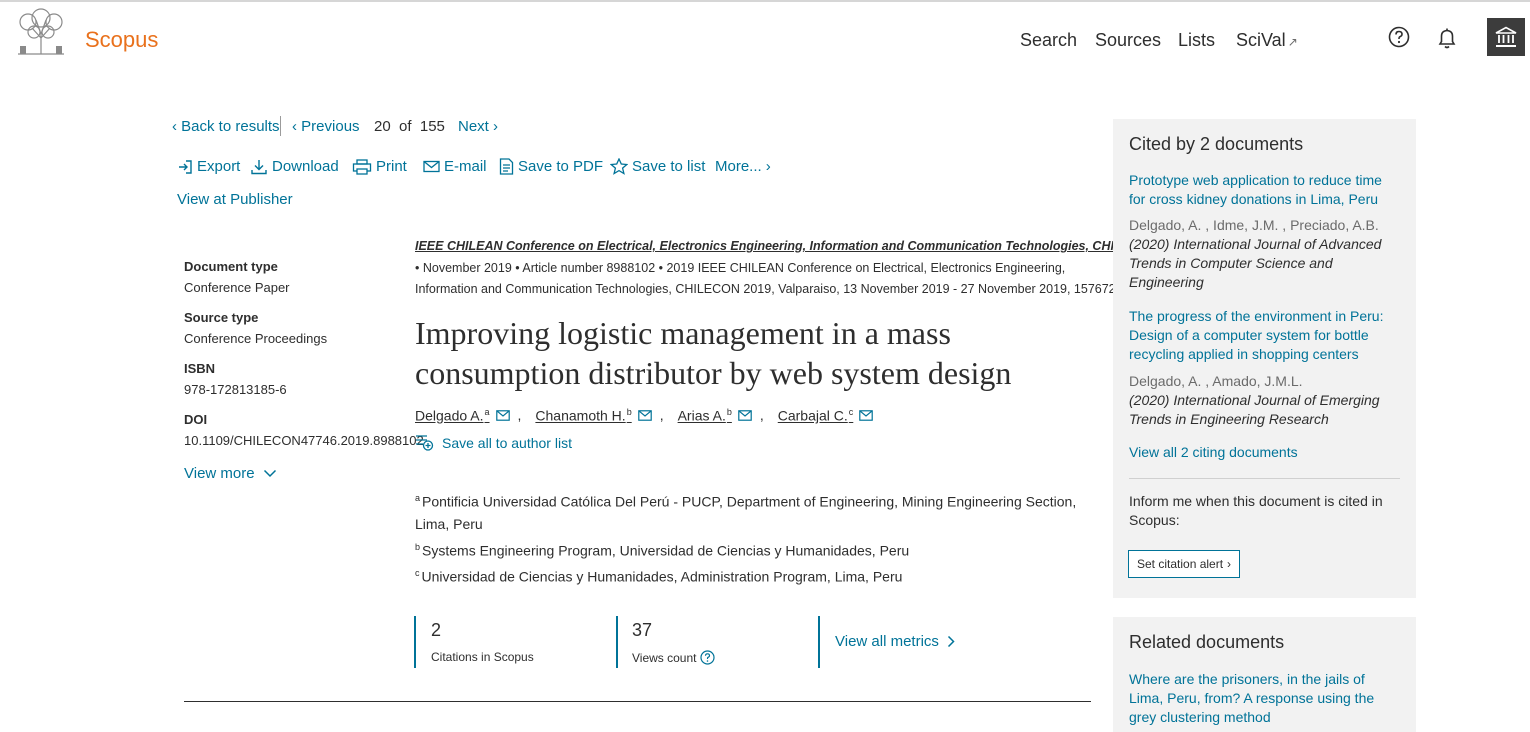 This screenshot has width=1530, height=732. I want to click on next-link: Next ›, so click(478, 126).